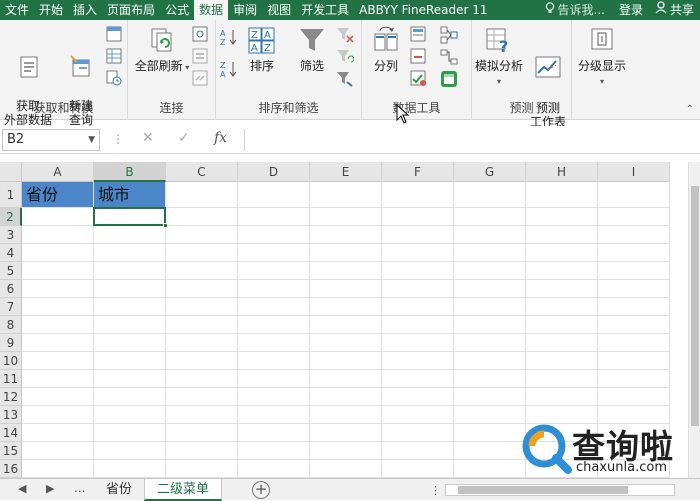  Describe the element at coordinates (418, 235) in the screenshot. I see `cell-f3` at that location.